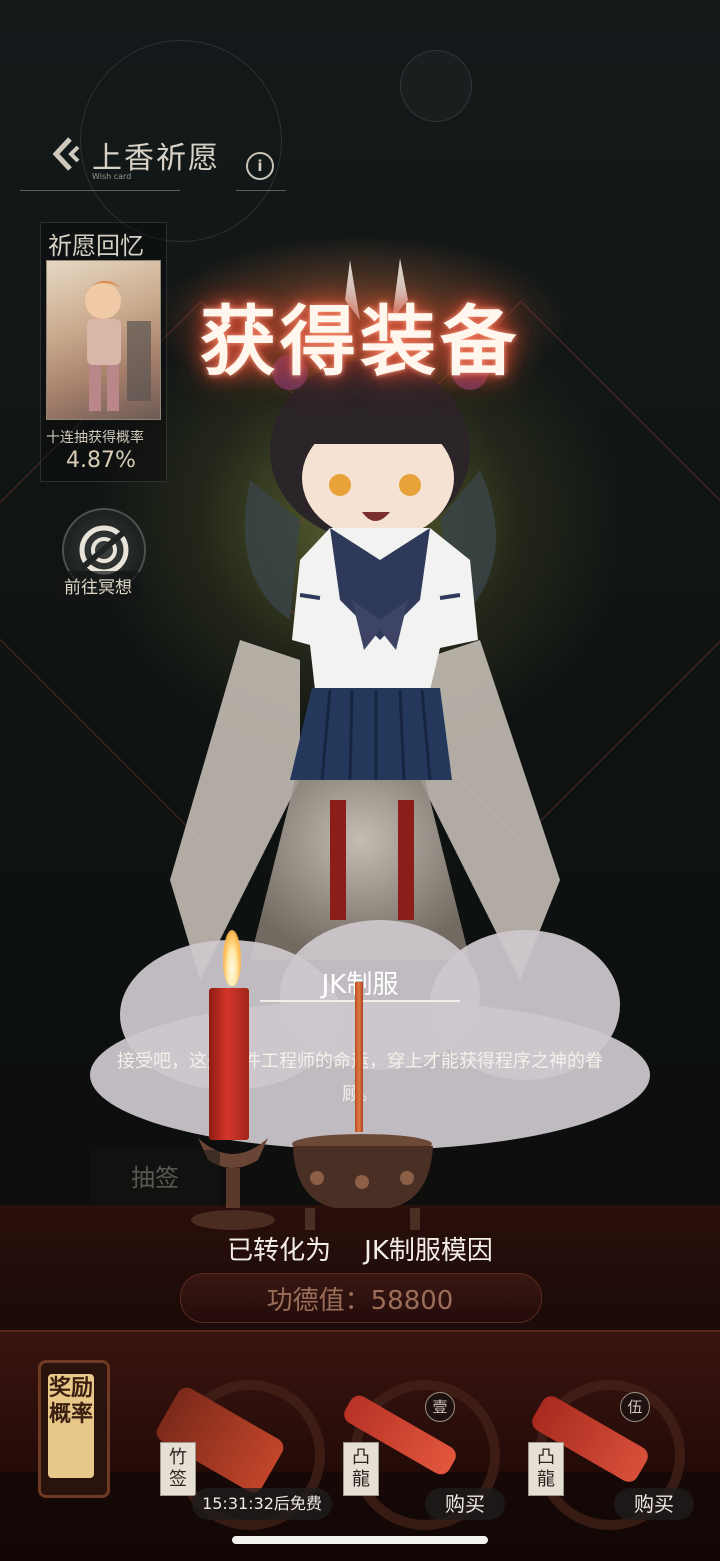 The width and height of the screenshot is (720, 1561). I want to click on merit-display: 功德值：58800, so click(360, 1298).